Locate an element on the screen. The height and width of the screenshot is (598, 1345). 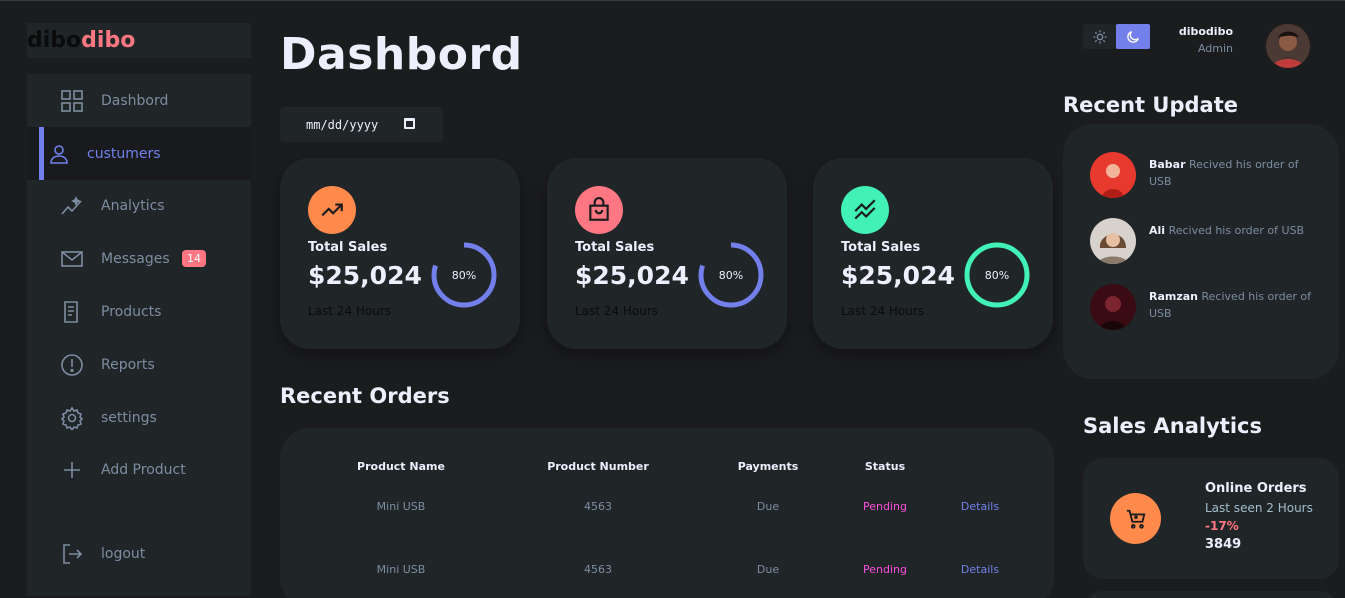
sidebar-item-messages: Messages 14 is located at coordinates (139, 258).